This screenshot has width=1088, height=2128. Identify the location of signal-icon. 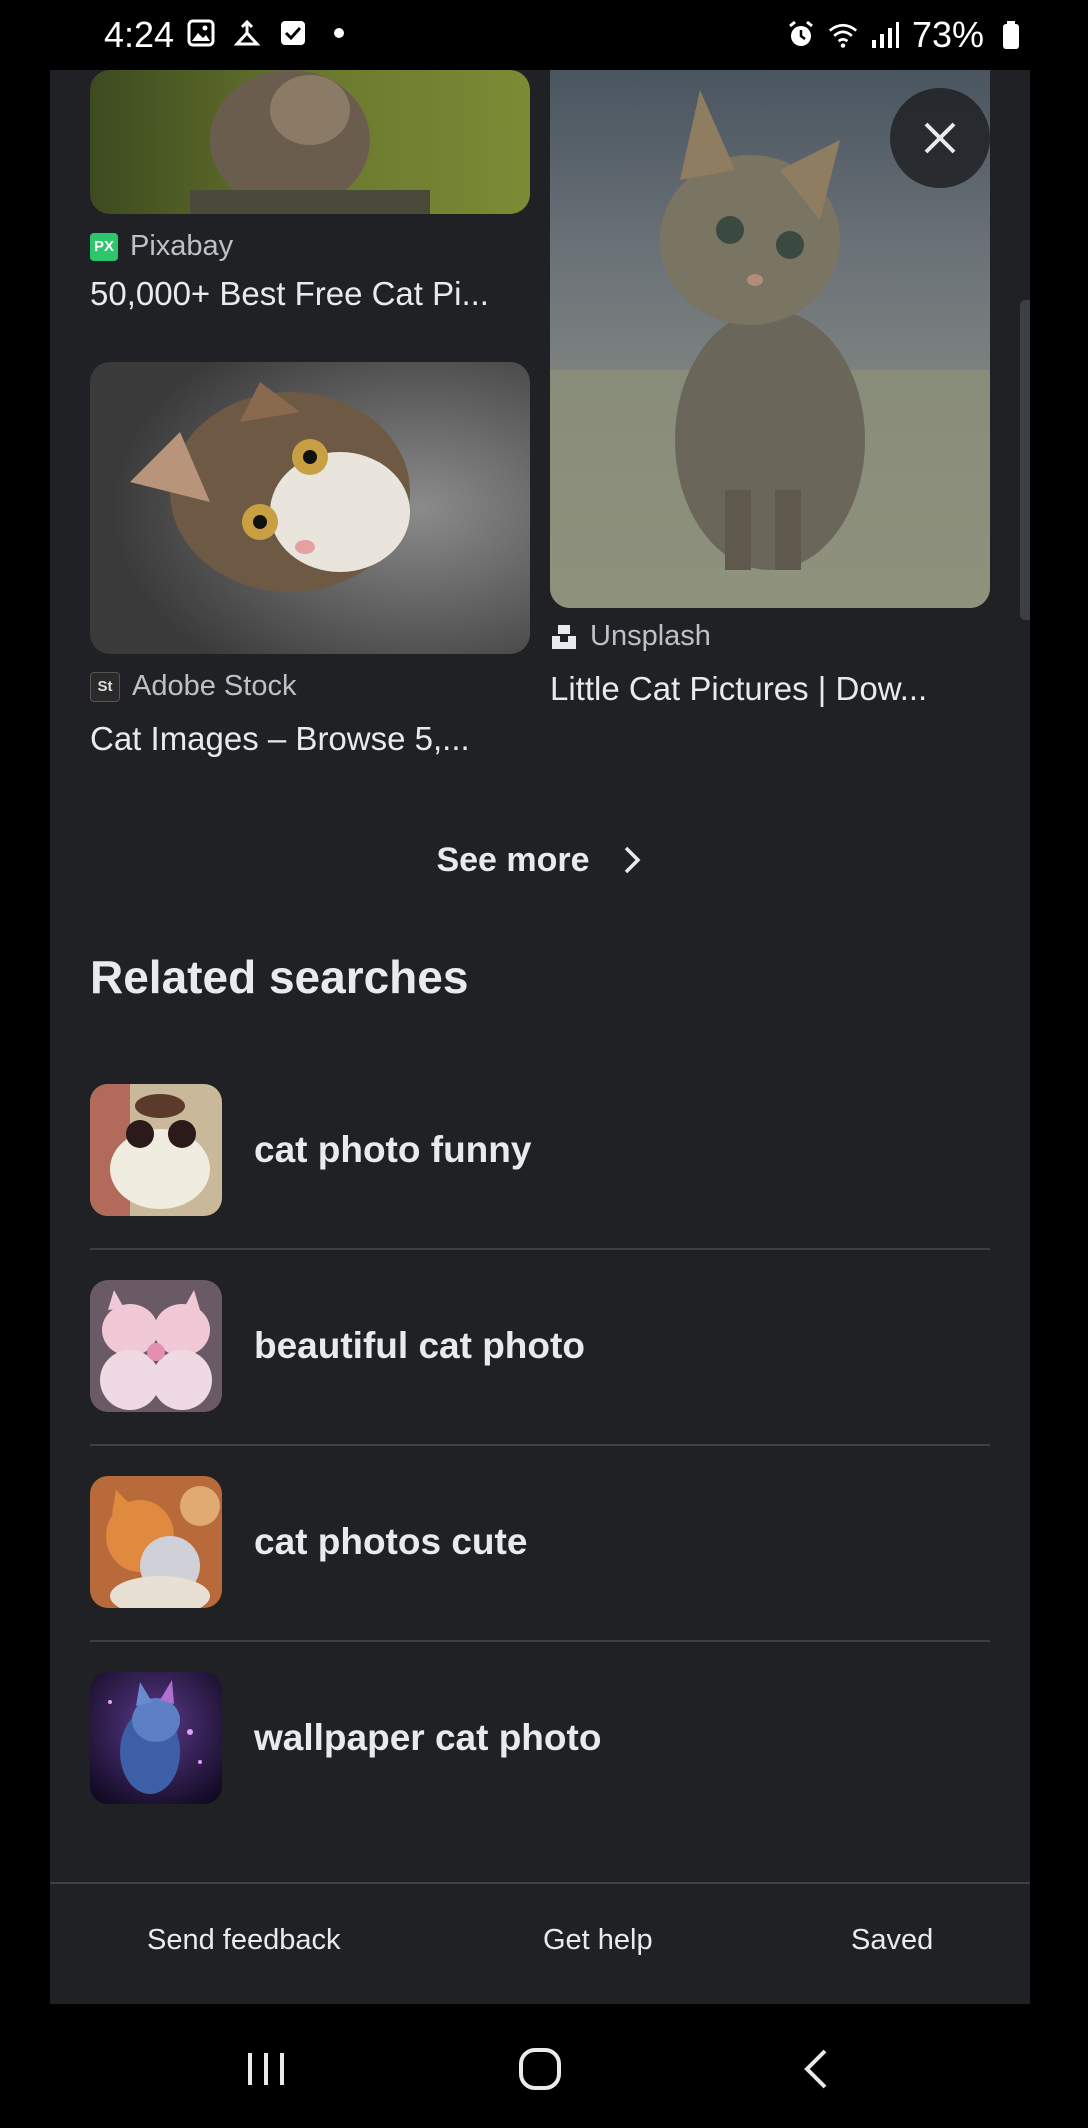
(885, 35).